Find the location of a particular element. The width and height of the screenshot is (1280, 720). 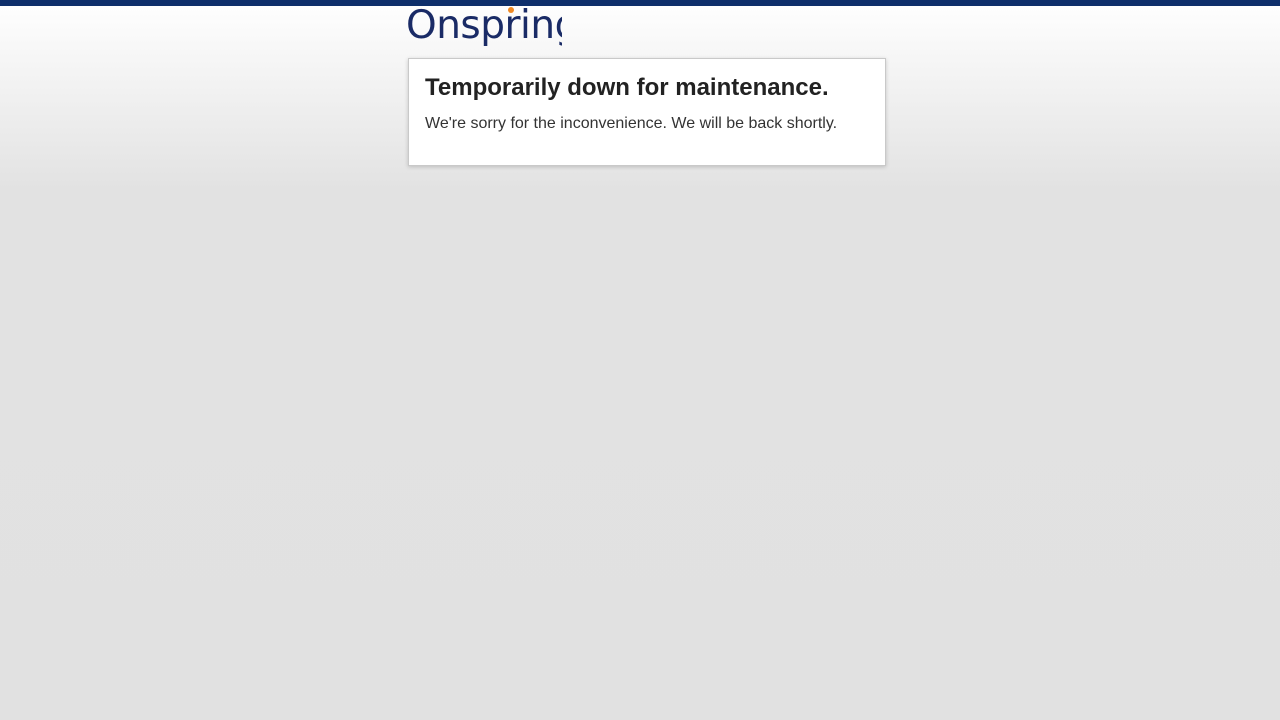

maintenance-title: Temporarily down for maintenance. is located at coordinates (627, 87).